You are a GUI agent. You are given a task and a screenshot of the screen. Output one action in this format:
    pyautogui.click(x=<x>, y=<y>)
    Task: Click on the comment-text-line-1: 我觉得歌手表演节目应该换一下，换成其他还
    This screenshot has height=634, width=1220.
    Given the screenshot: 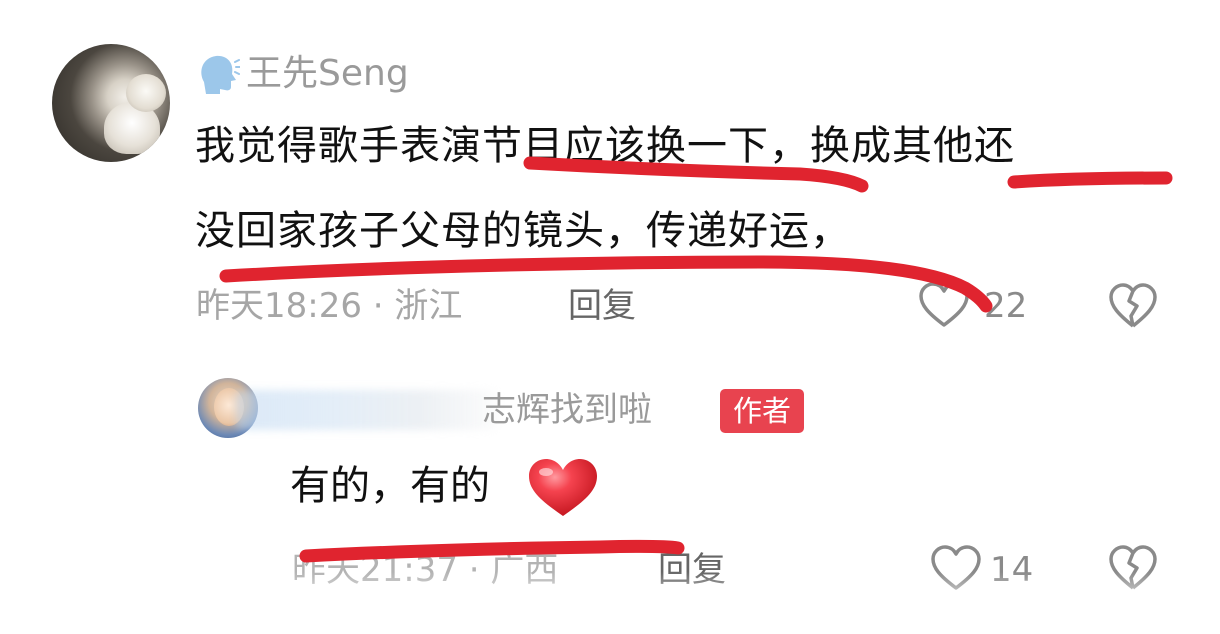 What is the action you would take?
    pyautogui.click(x=605, y=146)
    